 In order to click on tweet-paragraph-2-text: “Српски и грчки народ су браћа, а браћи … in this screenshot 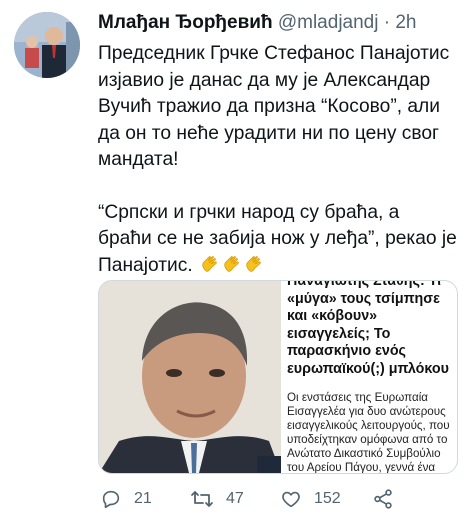, I will do `click(277, 238)`.